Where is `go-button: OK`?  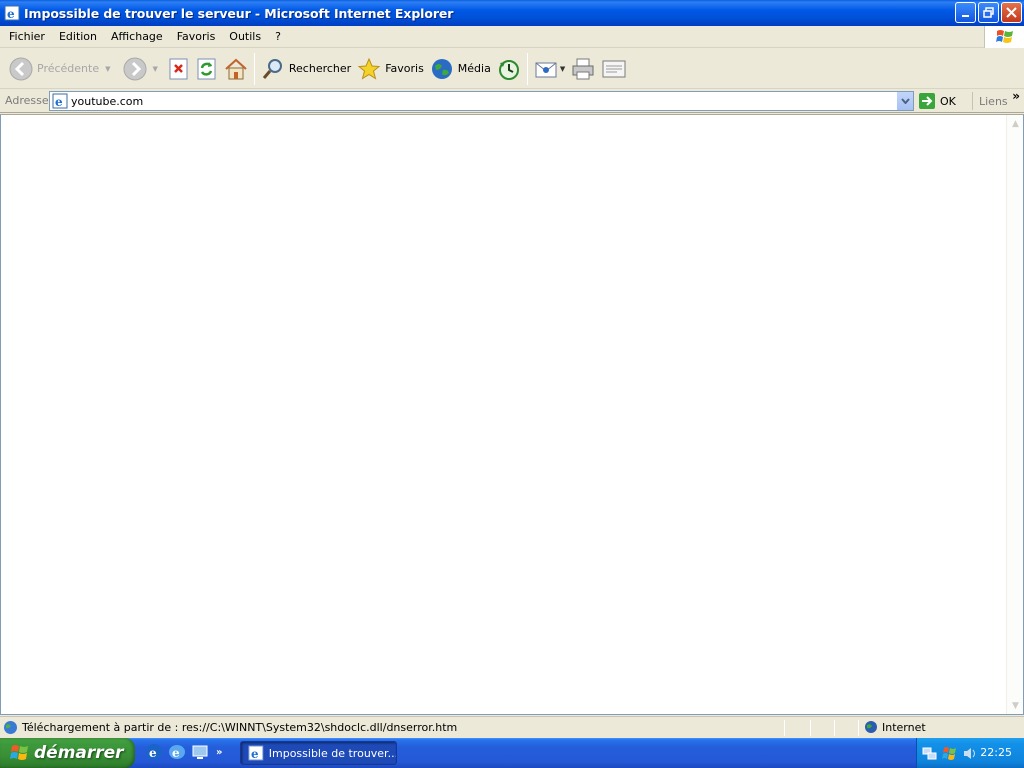 go-button: OK is located at coordinates (937, 101).